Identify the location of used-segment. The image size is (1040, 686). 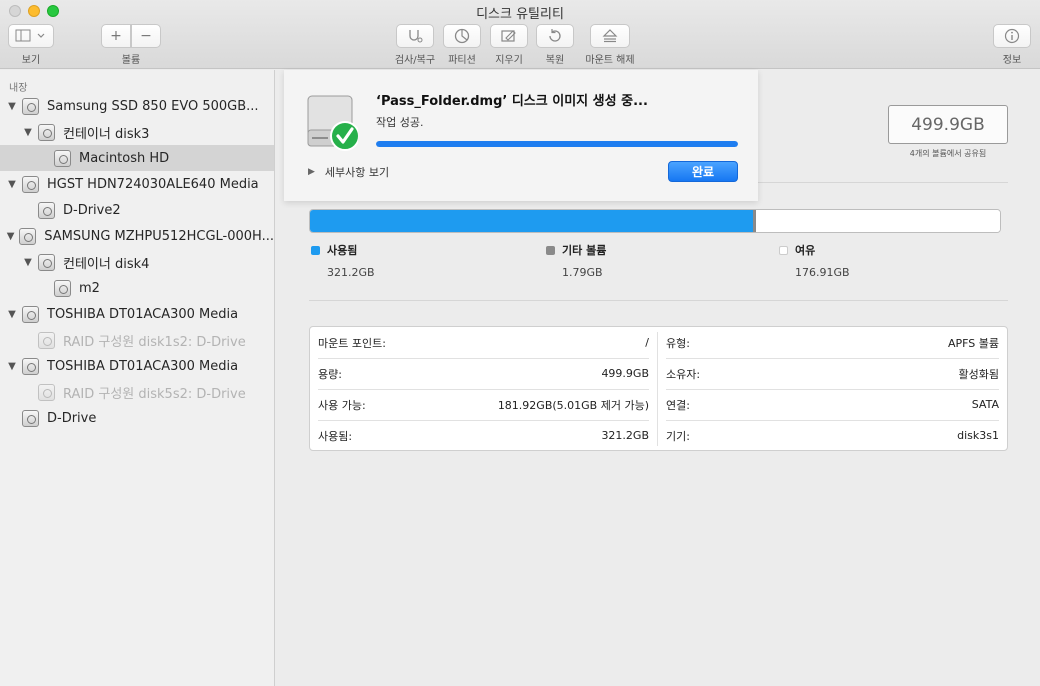
(532, 221).